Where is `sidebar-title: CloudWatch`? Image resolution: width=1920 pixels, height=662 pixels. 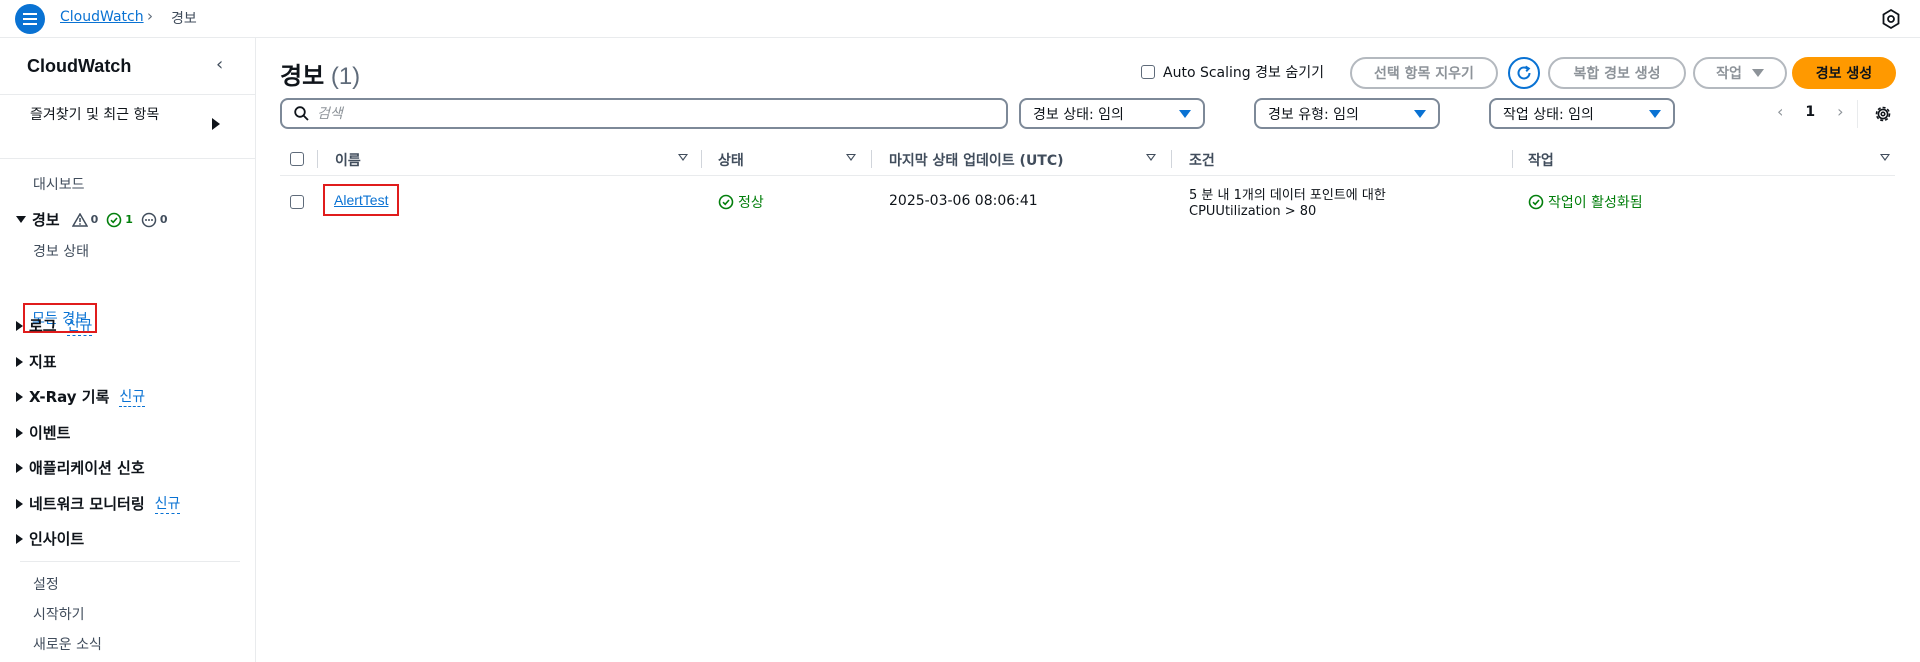
sidebar-title: CloudWatch is located at coordinates (79, 66).